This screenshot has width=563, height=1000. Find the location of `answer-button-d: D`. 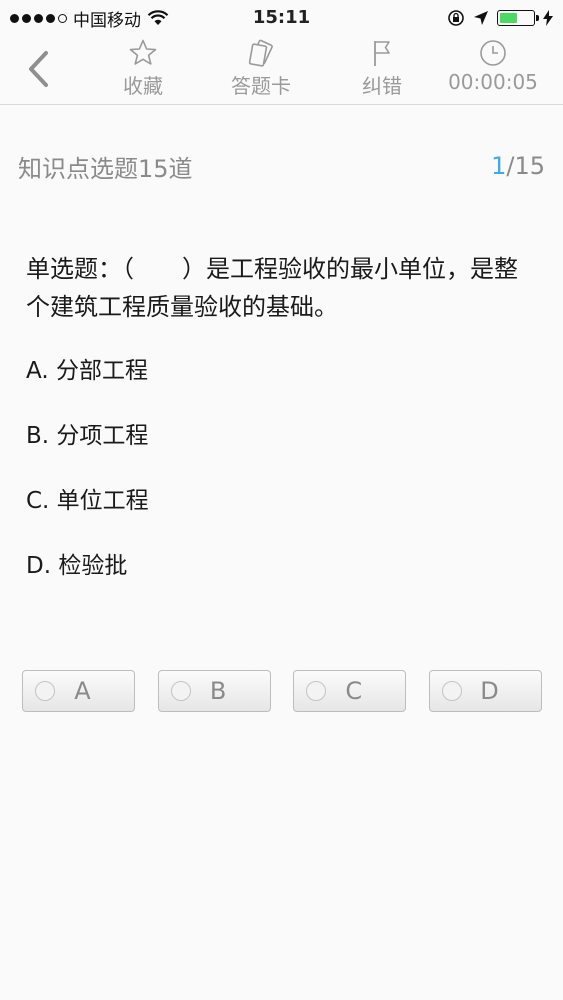

answer-button-d: D is located at coordinates (485, 691).